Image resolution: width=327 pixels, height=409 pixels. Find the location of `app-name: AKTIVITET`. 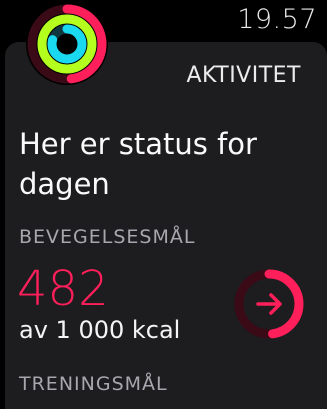

app-name: AKTIVITET is located at coordinates (243, 75).